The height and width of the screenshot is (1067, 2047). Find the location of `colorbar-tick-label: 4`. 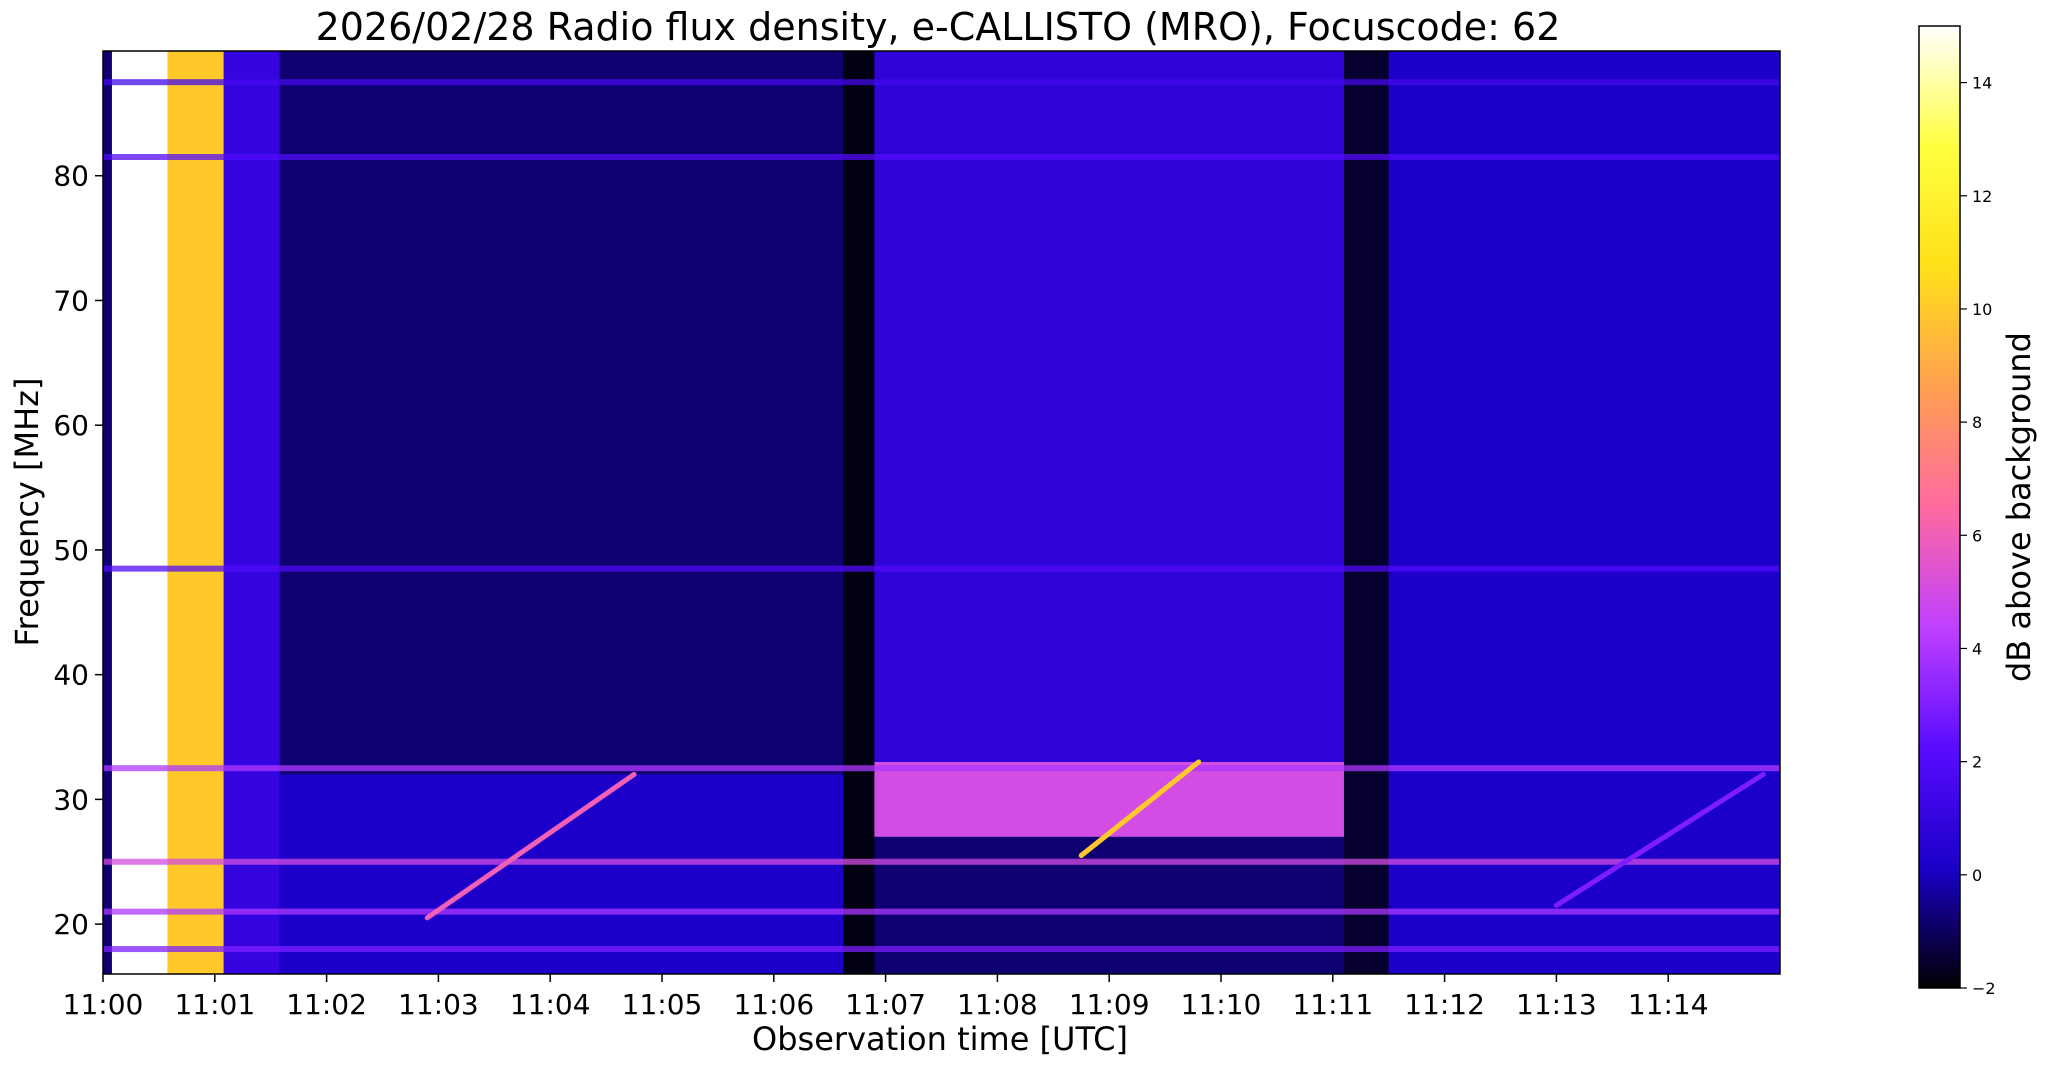

colorbar-tick-label: 4 is located at coordinates (1977, 648).